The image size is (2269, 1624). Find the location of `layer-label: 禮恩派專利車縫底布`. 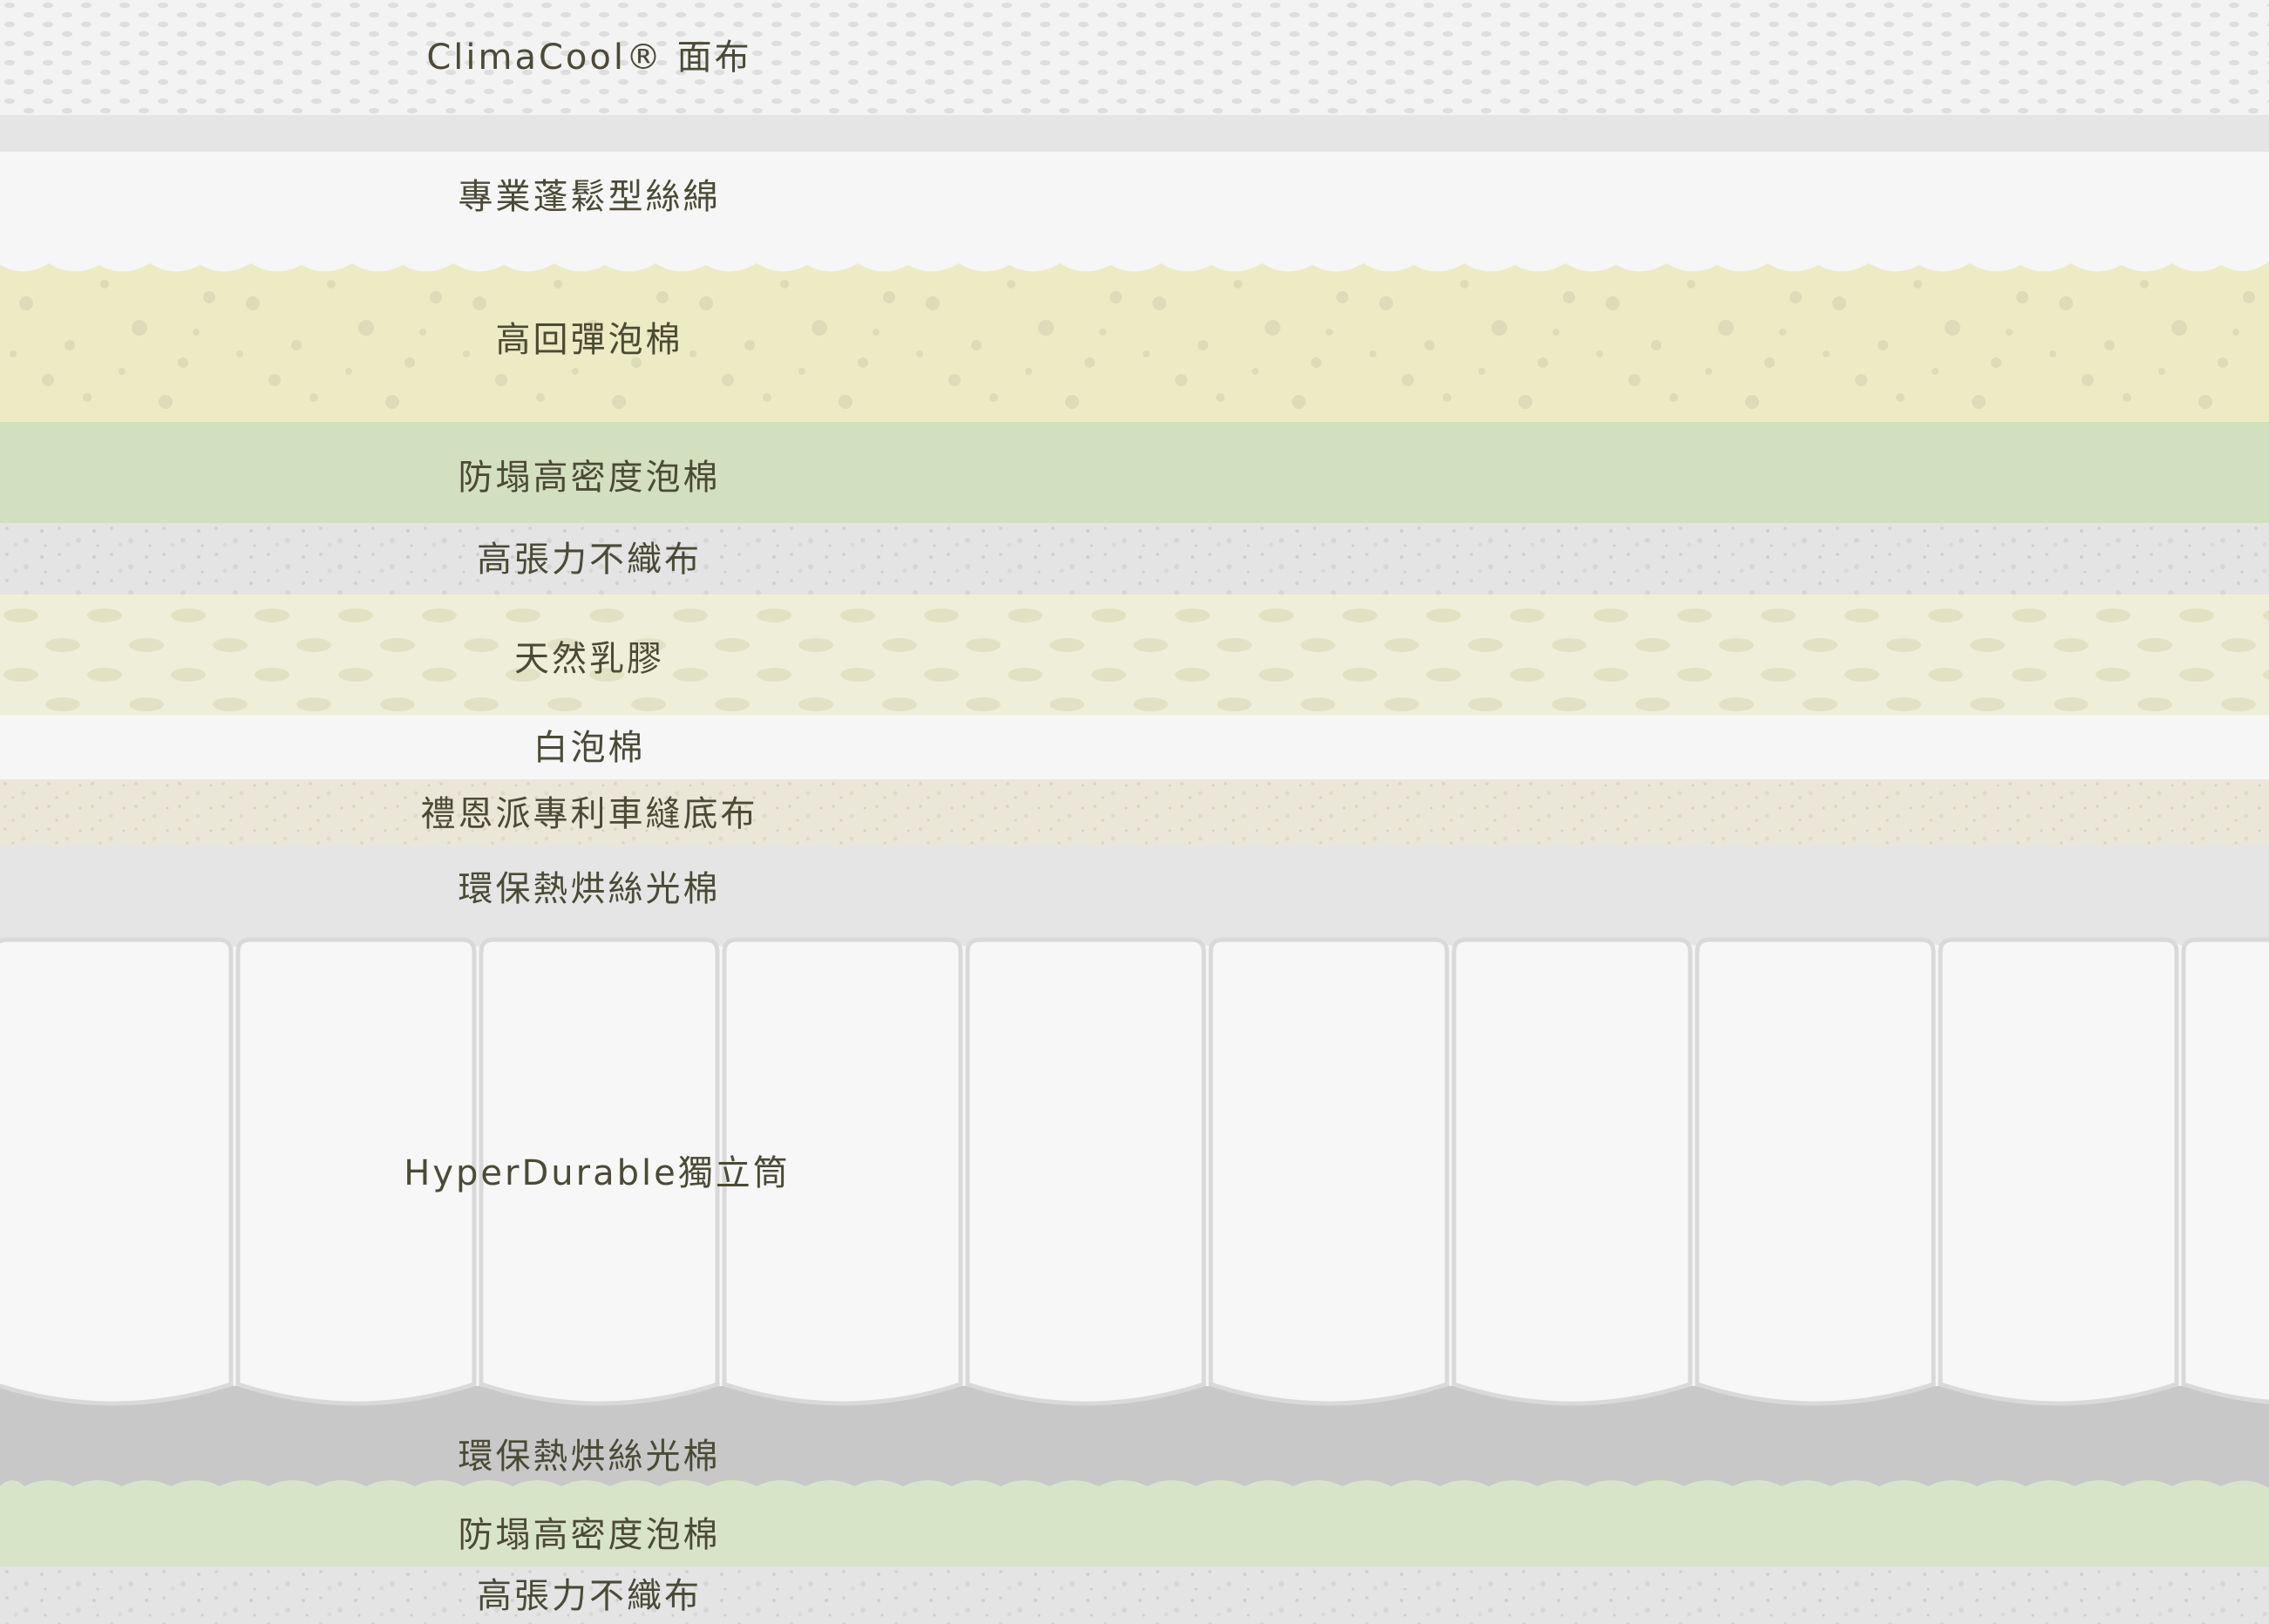

layer-label: 禮恩派專利車縫底布 is located at coordinates (589, 814).